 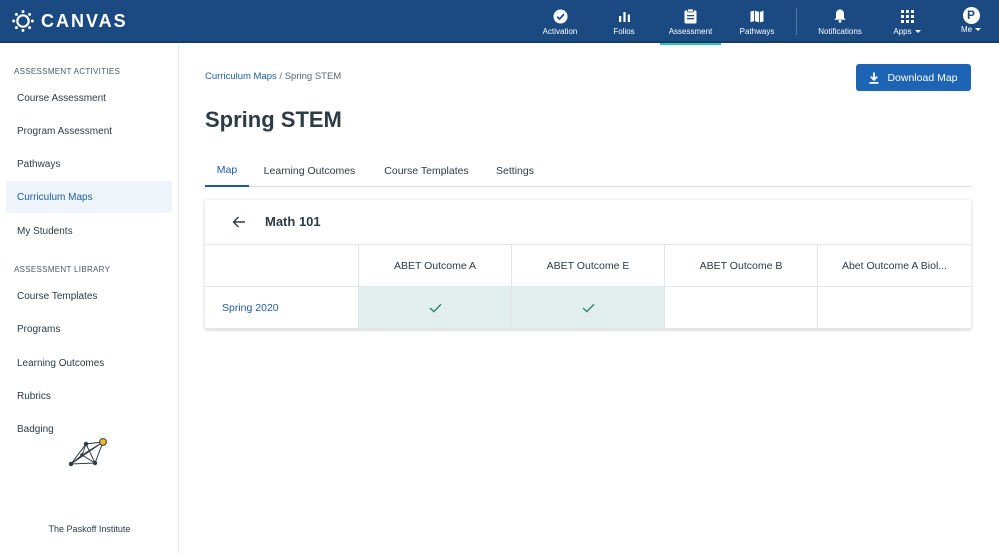 I want to click on breadcrumb-current: Spring STEM, so click(x=313, y=76).